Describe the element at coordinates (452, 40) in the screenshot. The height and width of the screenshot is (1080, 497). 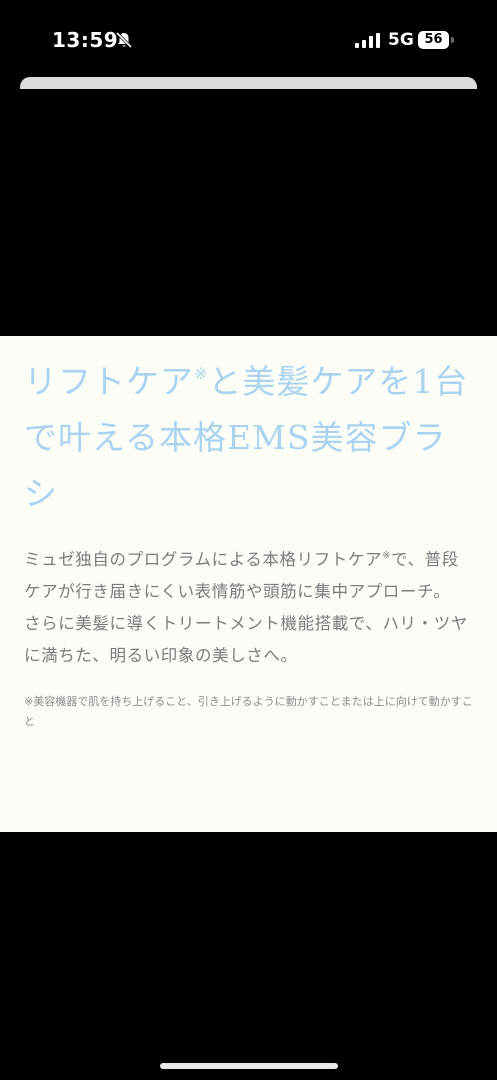
I see `battery-tip` at that location.